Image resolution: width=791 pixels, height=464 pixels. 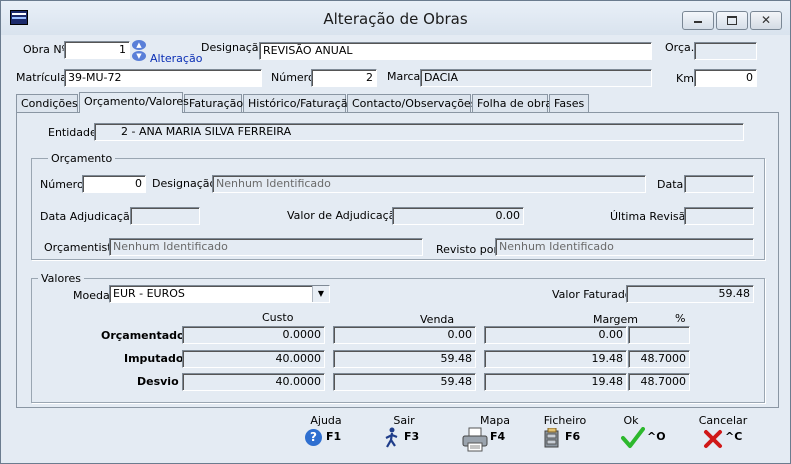 I want to click on close-icon: ✕, so click(x=766, y=20).